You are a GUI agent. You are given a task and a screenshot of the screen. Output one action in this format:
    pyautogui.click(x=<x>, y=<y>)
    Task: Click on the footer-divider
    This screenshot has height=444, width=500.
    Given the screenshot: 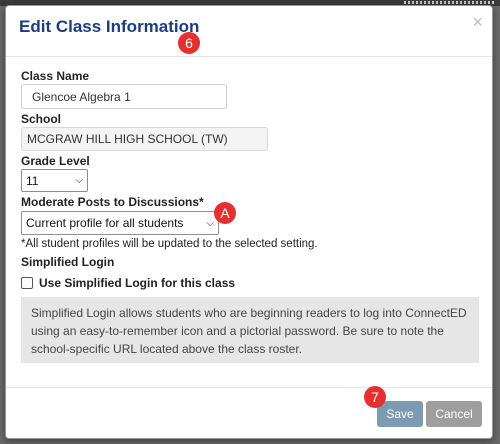 What is the action you would take?
    pyautogui.click(x=249, y=387)
    